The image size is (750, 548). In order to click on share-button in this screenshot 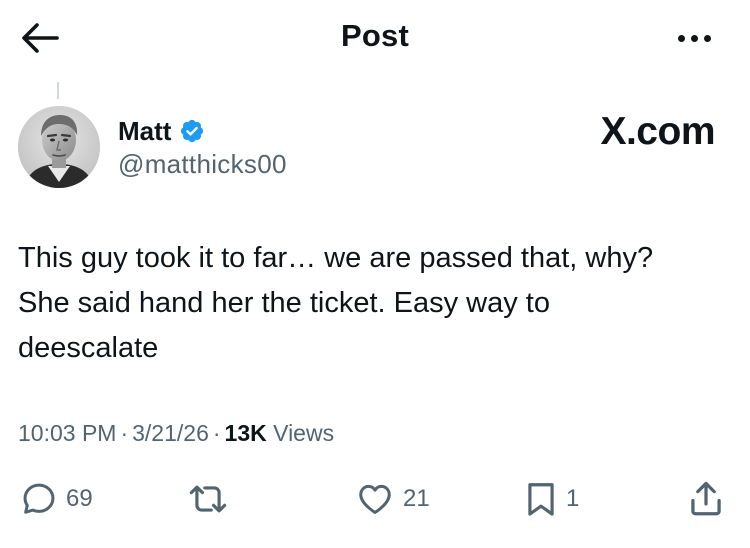, I will do `click(706, 499)`.